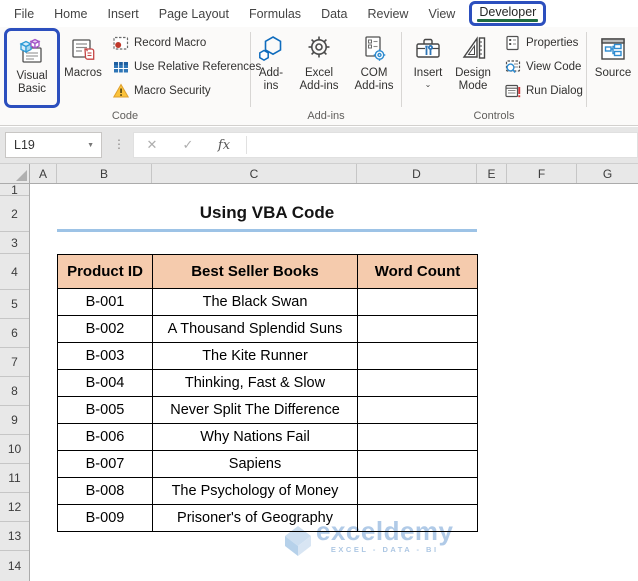  I want to click on table-row: B-007 Sapiens, so click(267, 464).